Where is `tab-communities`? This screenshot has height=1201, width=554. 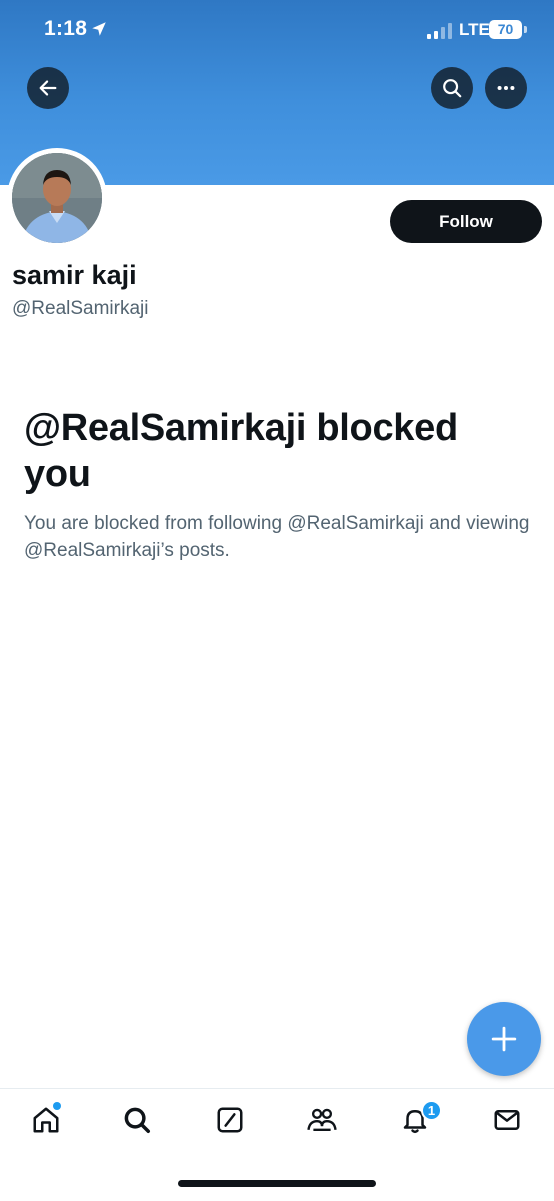
tab-communities is located at coordinates (322, 1120).